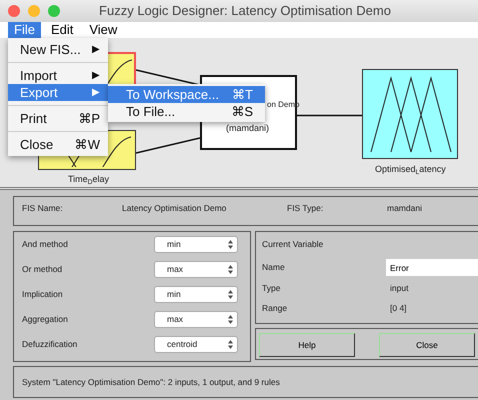 Image resolution: width=478 pixels, height=400 pixels. Describe the element at coordinates (248, 128) in the screenshot. I see `system-label: (mamdani)` at that location.